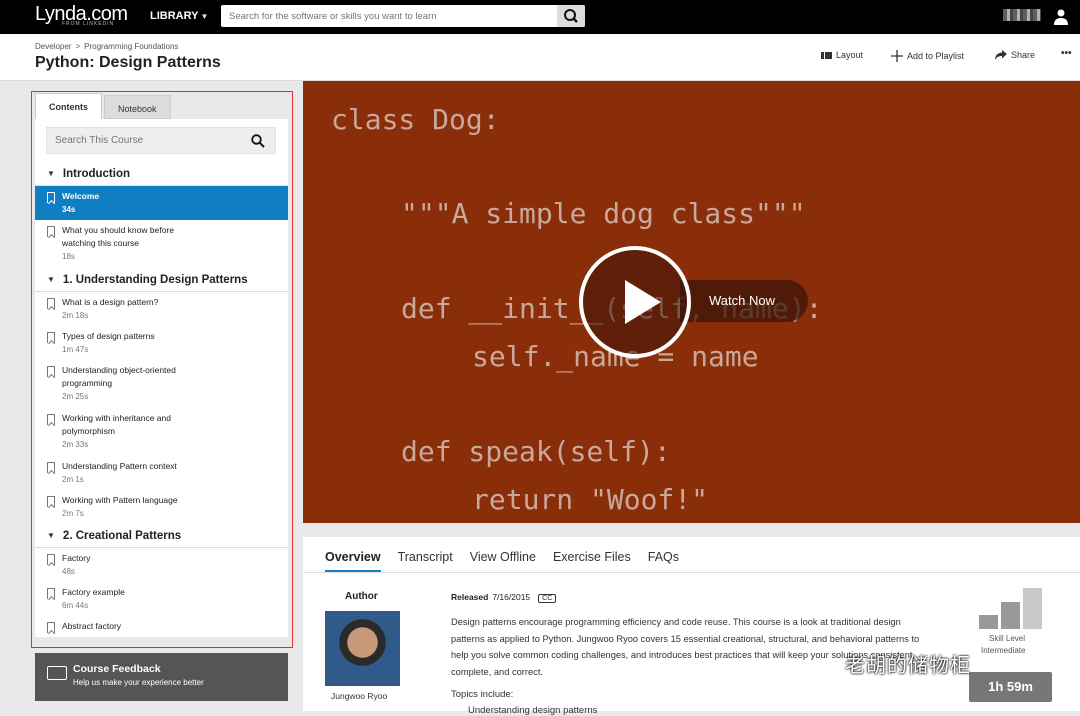 The width and height of the screenshot is (1080, 716). Describe the element at coordinates (88, 24) in the screenshot. I see `logo-subtitle: FROM LINKEDIN` at that location.